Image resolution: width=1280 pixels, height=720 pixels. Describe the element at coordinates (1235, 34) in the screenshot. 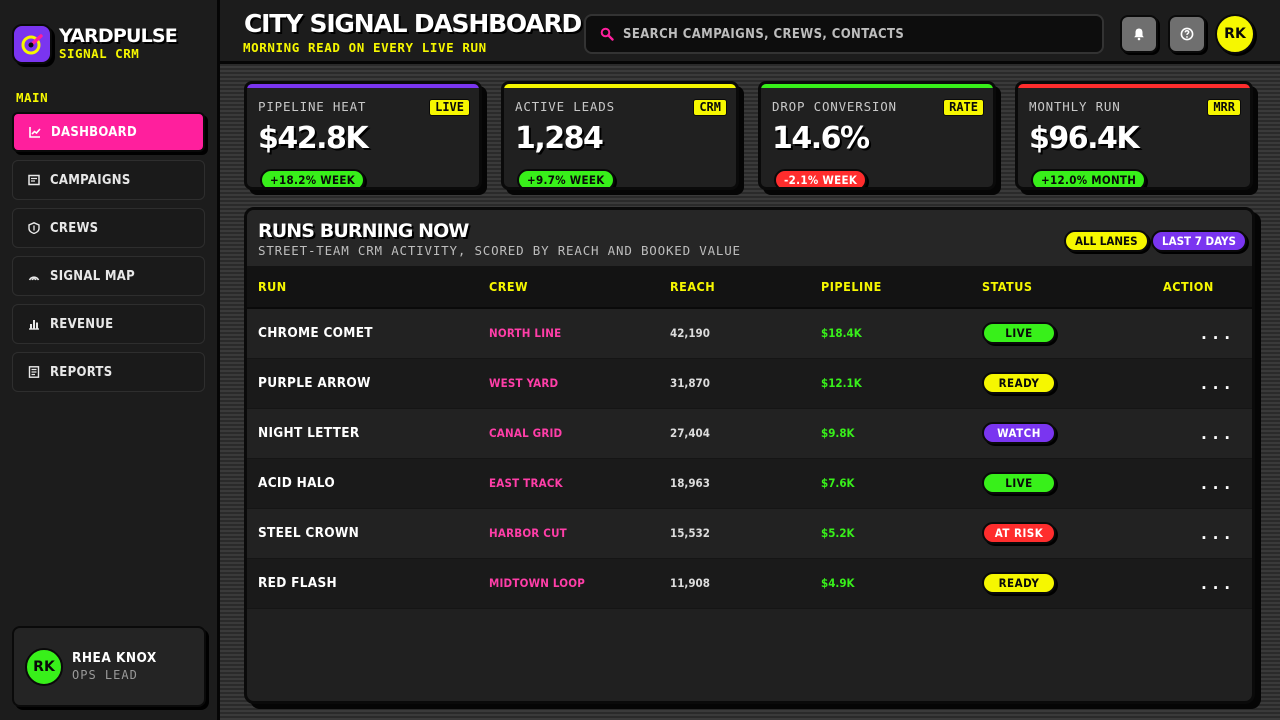

I see `profile-avatar: RK` at that location.